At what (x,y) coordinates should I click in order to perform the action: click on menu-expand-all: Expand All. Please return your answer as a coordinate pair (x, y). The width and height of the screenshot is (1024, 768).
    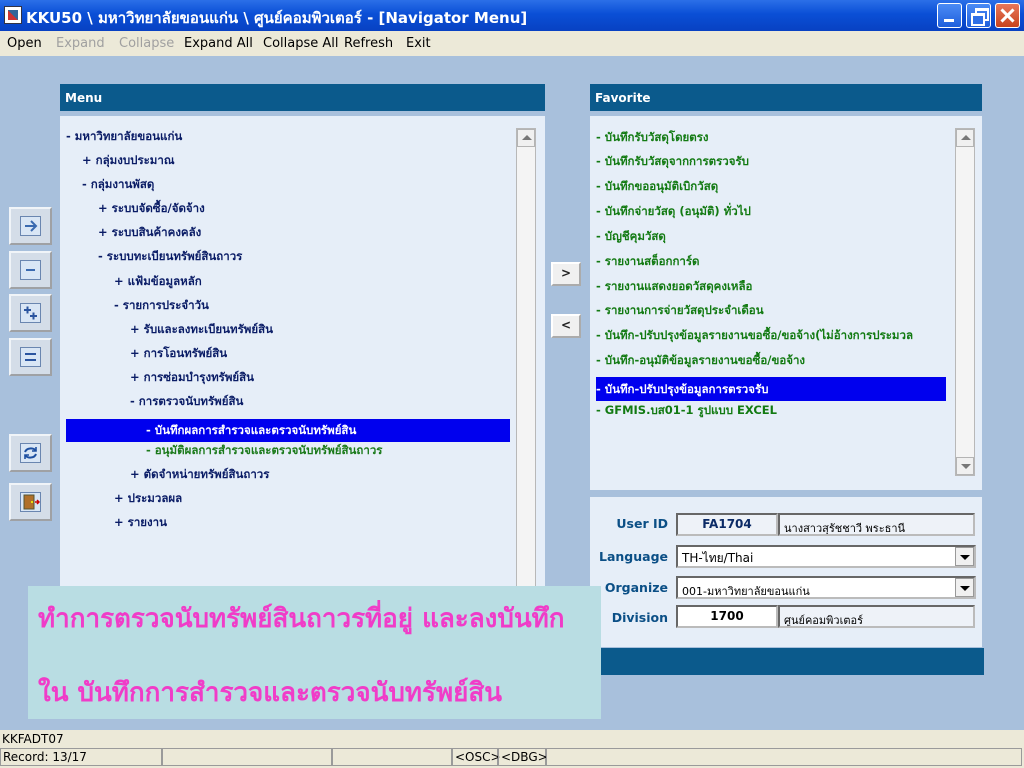
    Looking at the image, I should click on (218, 43).